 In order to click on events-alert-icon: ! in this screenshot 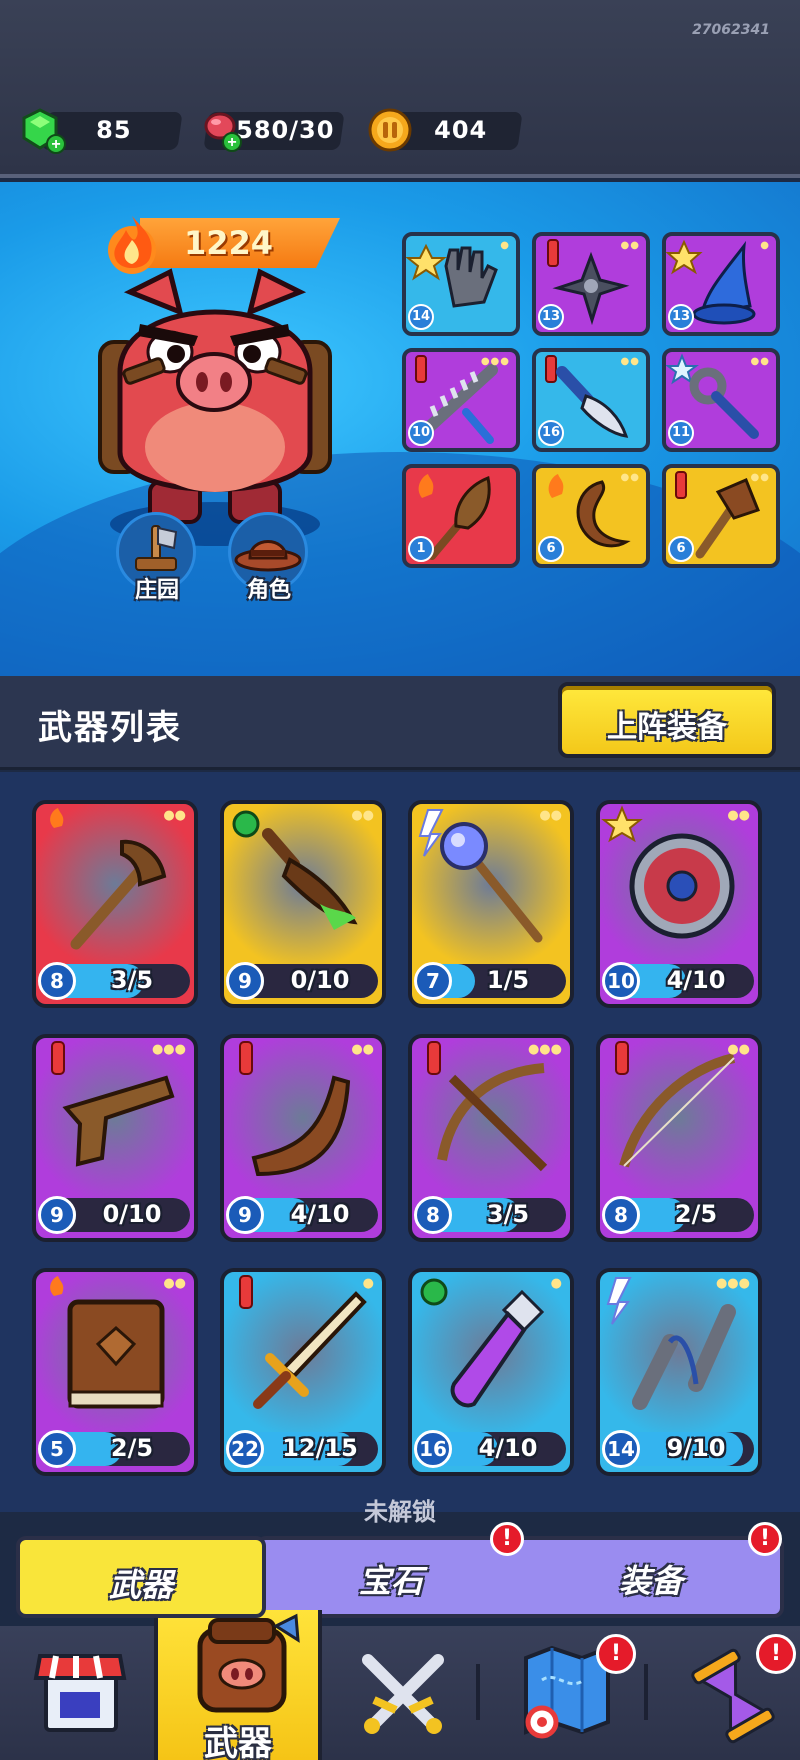, I will do `click(776, 1654)`.